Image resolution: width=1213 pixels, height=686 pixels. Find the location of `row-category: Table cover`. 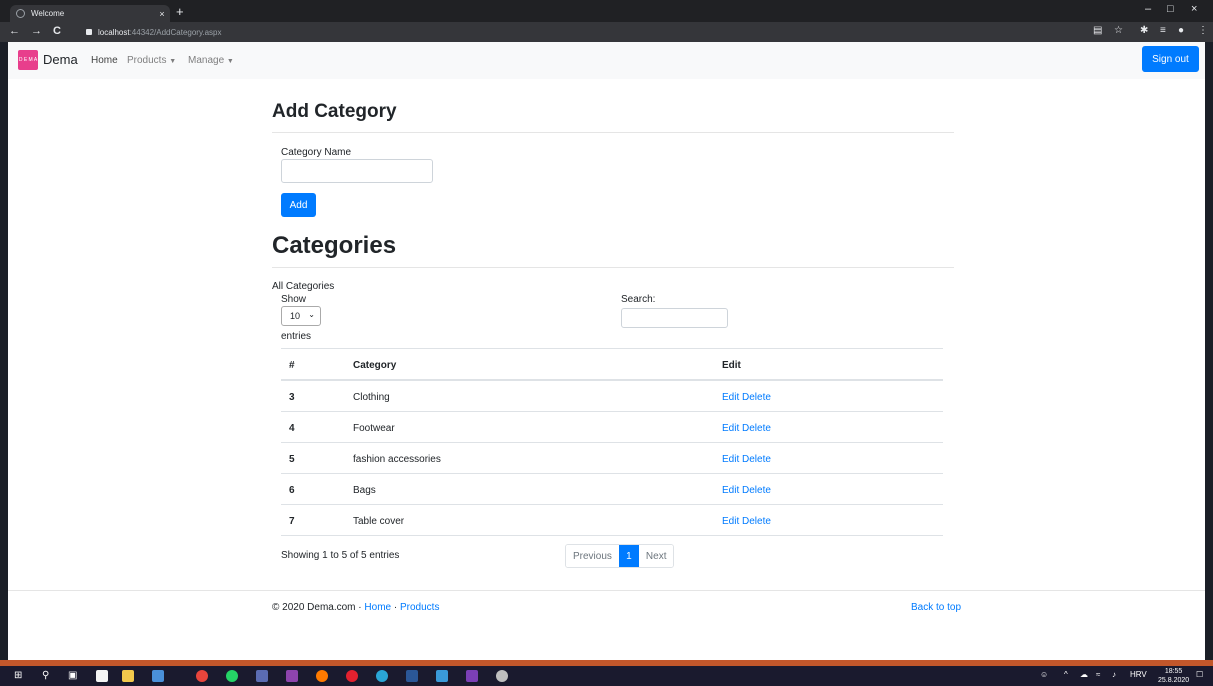

row-category: Table cover is located at coordinates (379, 521).